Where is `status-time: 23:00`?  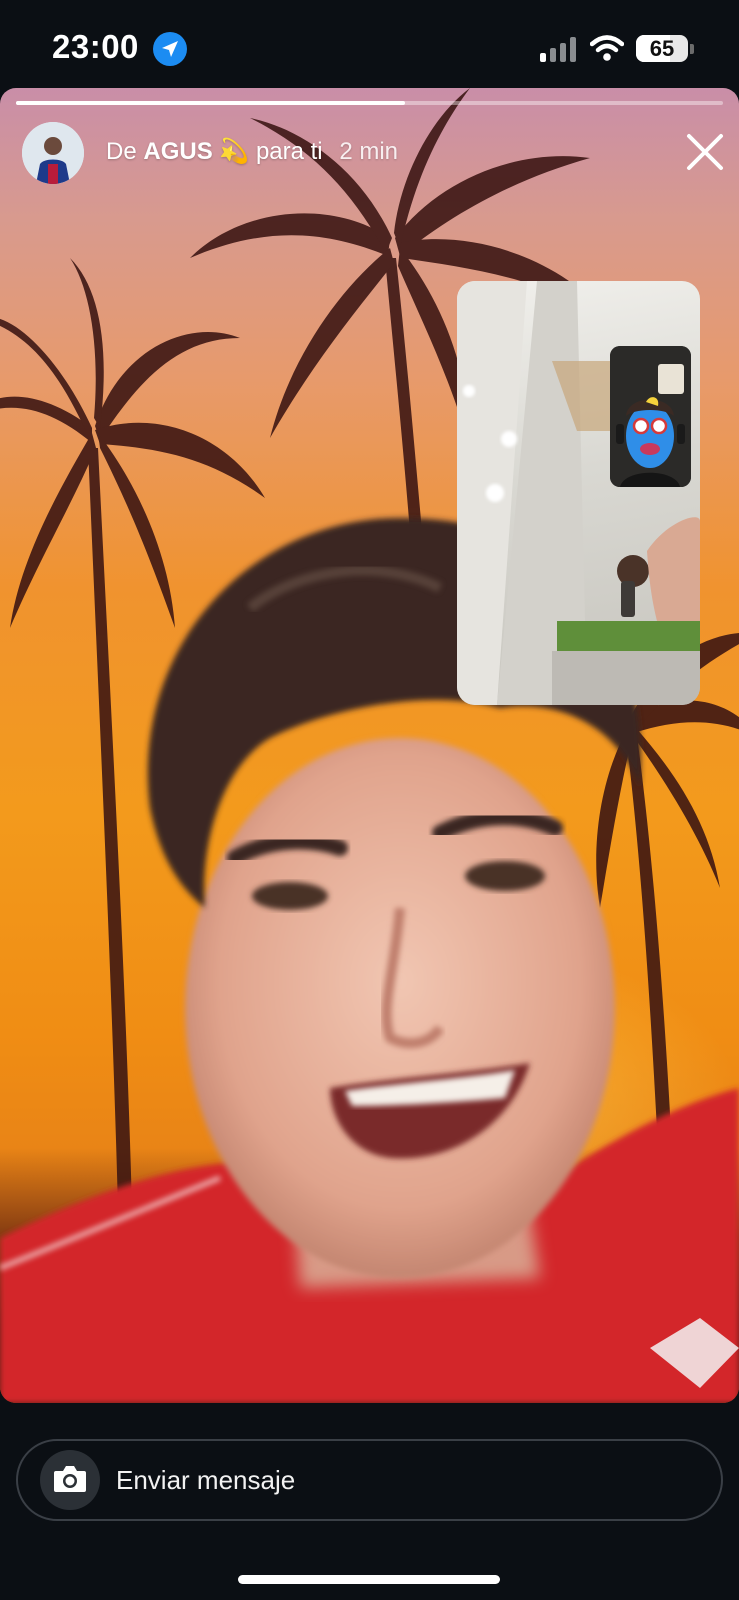
status-time: 23:00 is located at coordinates (95, 46).